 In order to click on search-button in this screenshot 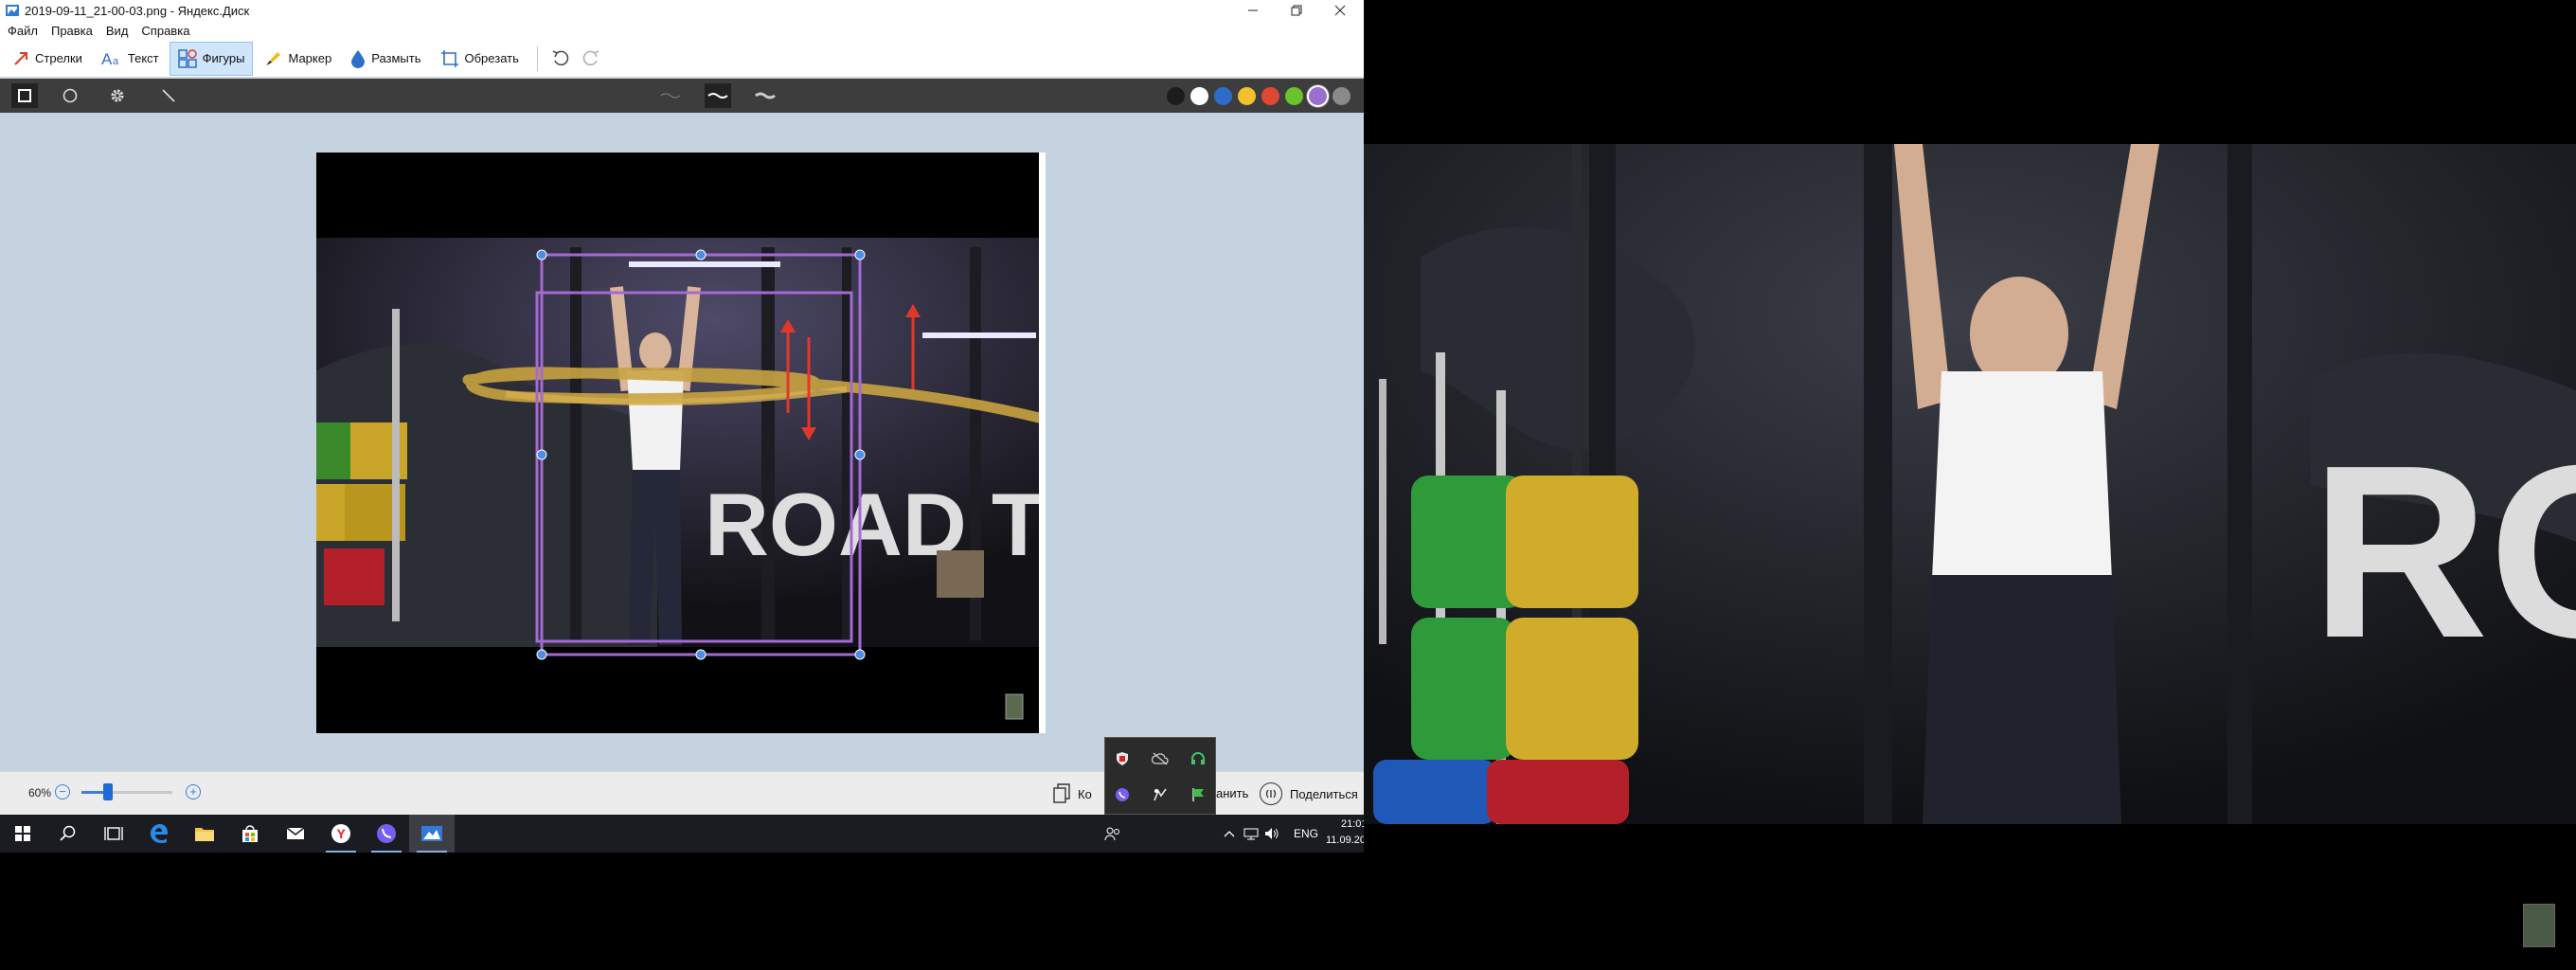, I will do `click(68, 834)`.